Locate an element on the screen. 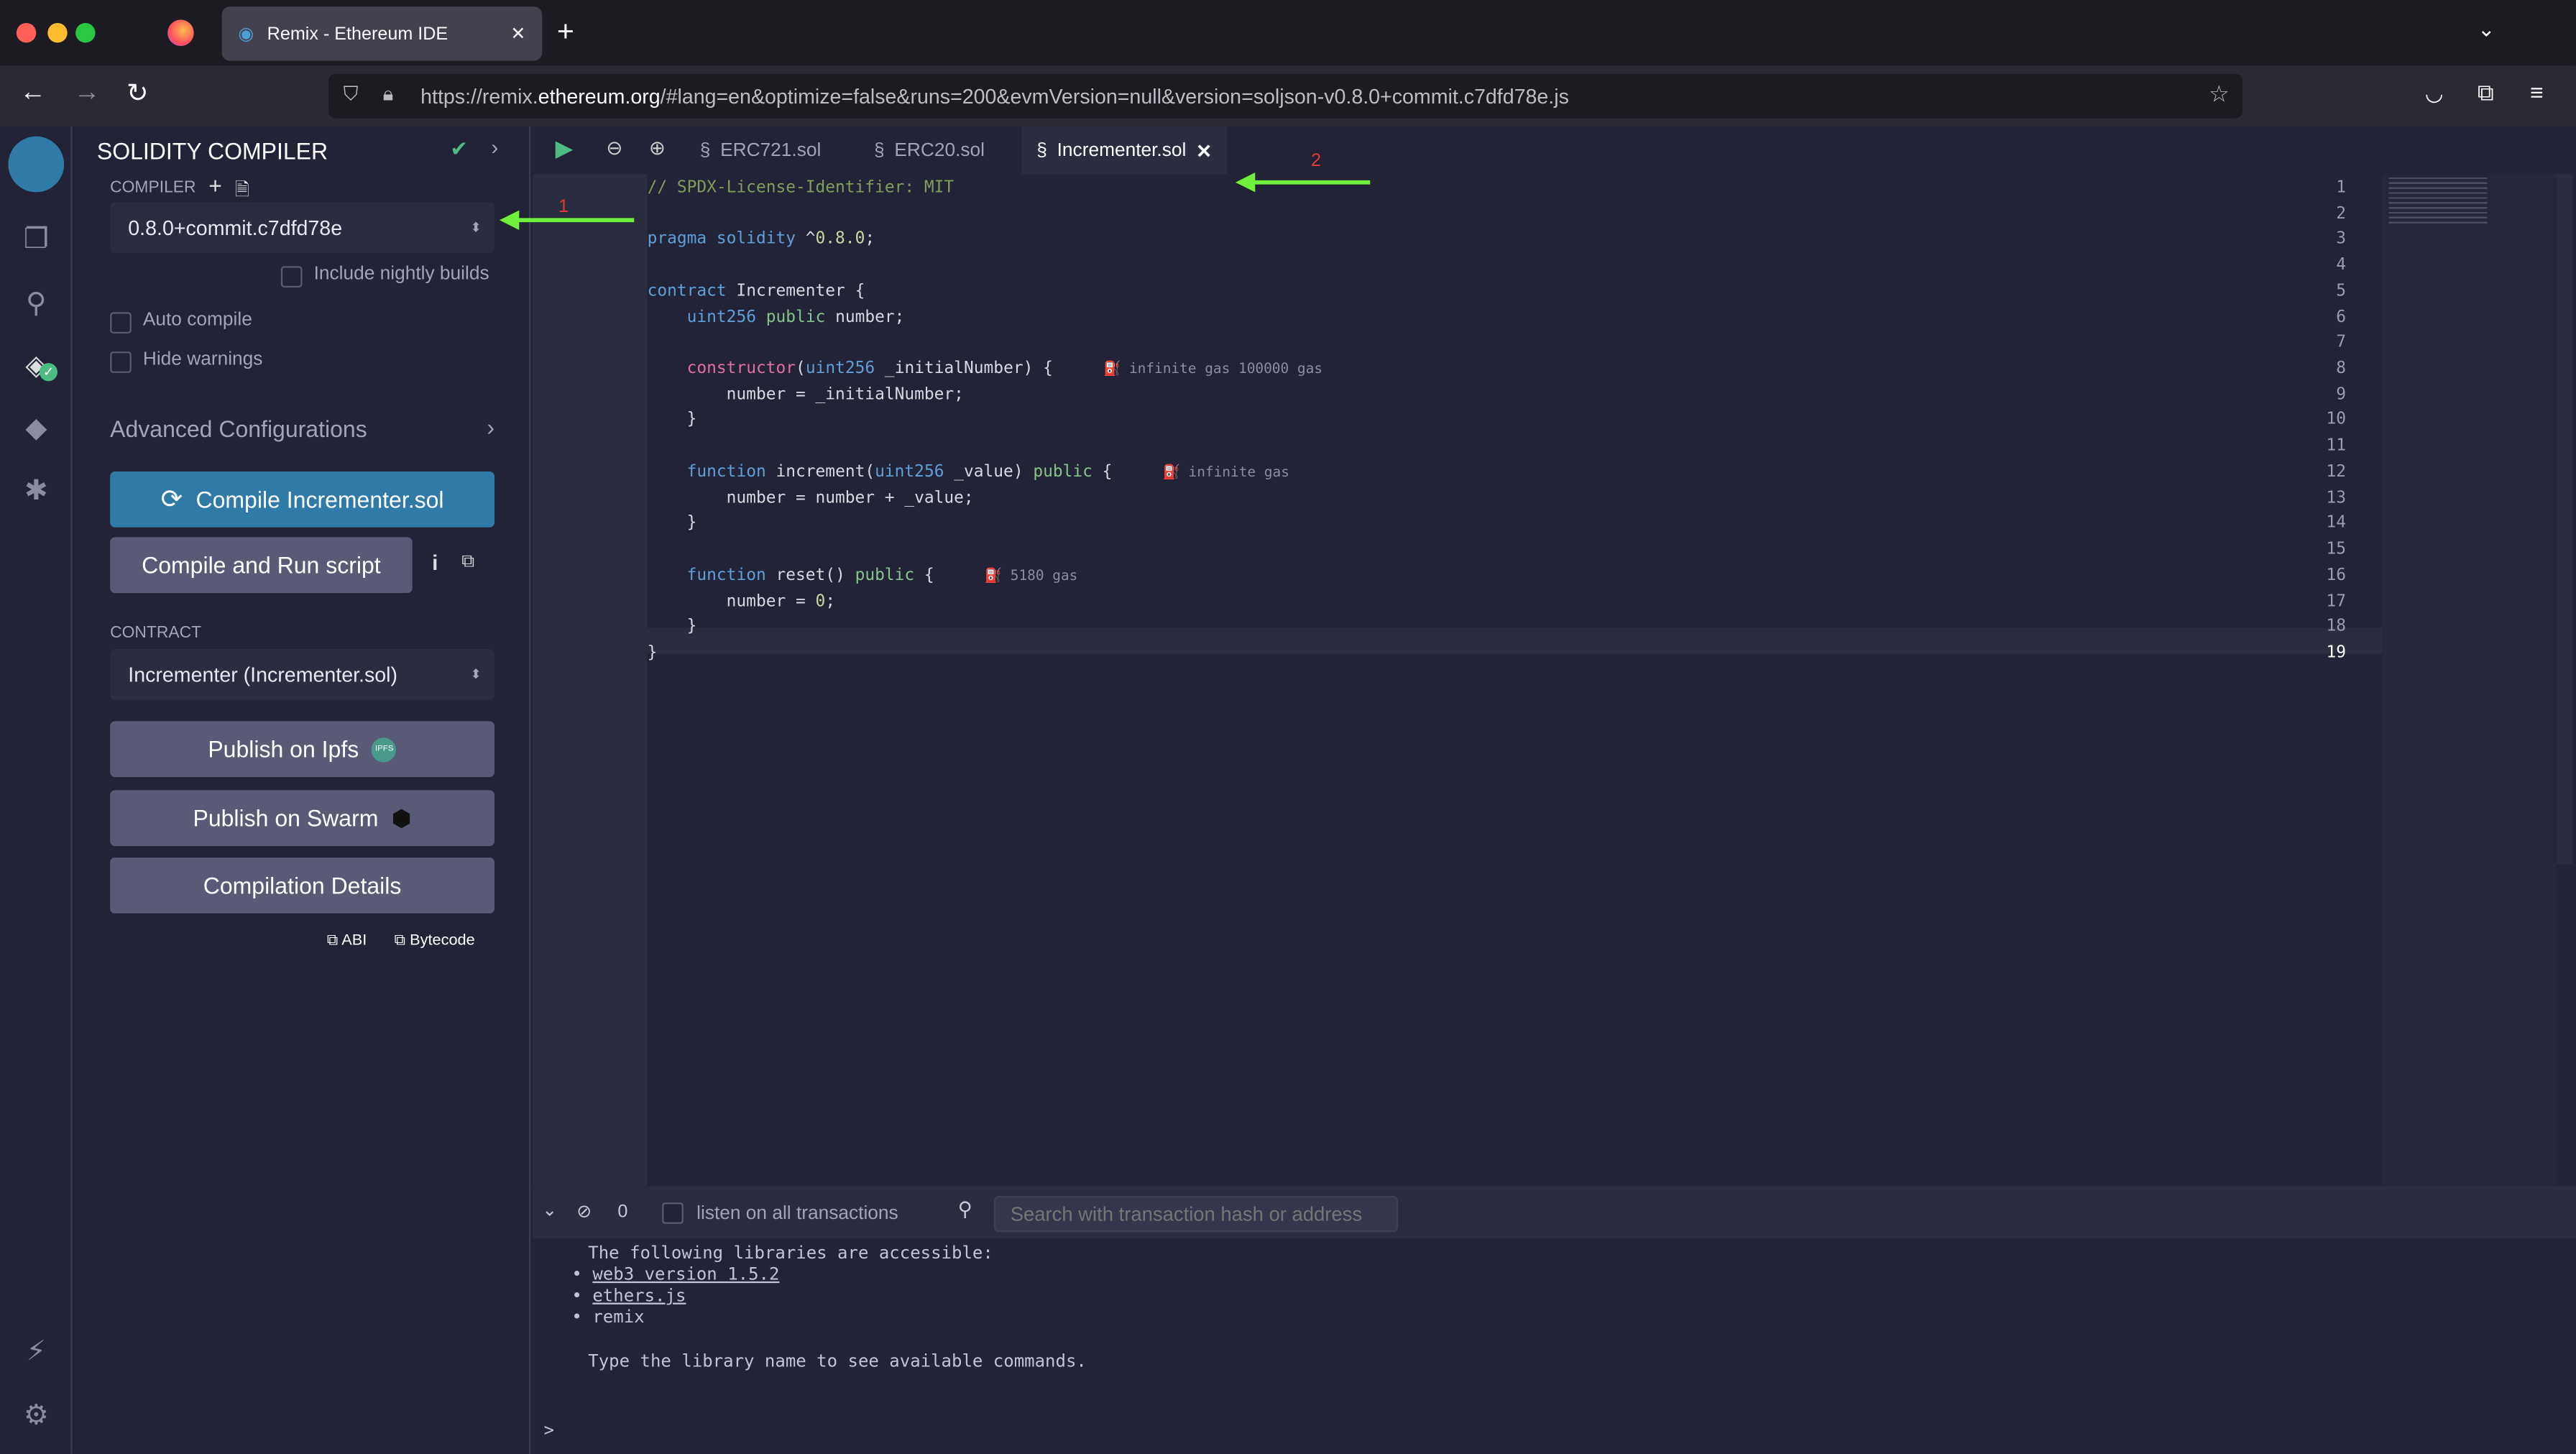  code-token: increment( is located at coordinates (820, 473).